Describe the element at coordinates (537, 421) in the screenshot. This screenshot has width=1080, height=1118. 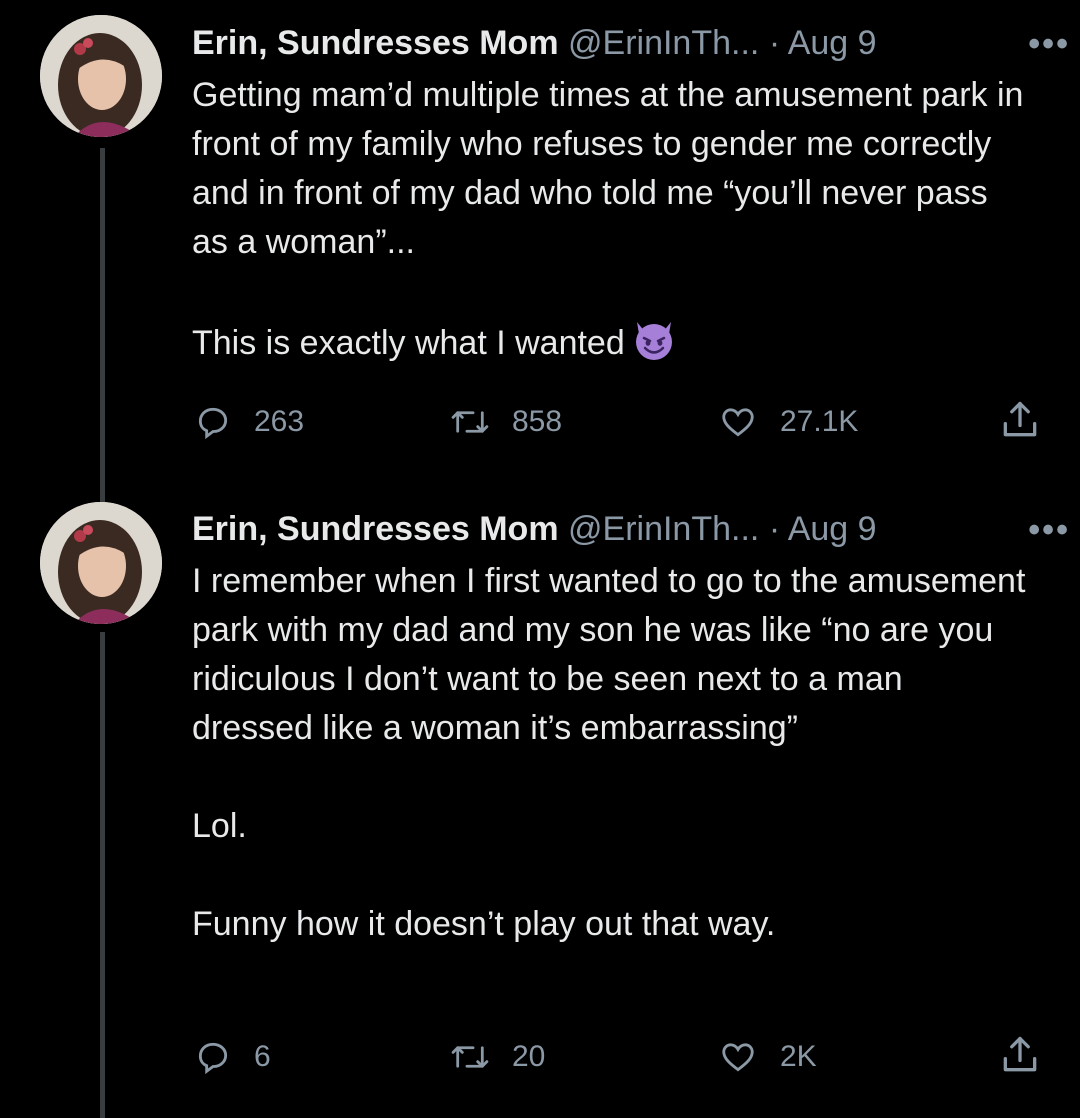
I see `retweet-count: 858` at that location.